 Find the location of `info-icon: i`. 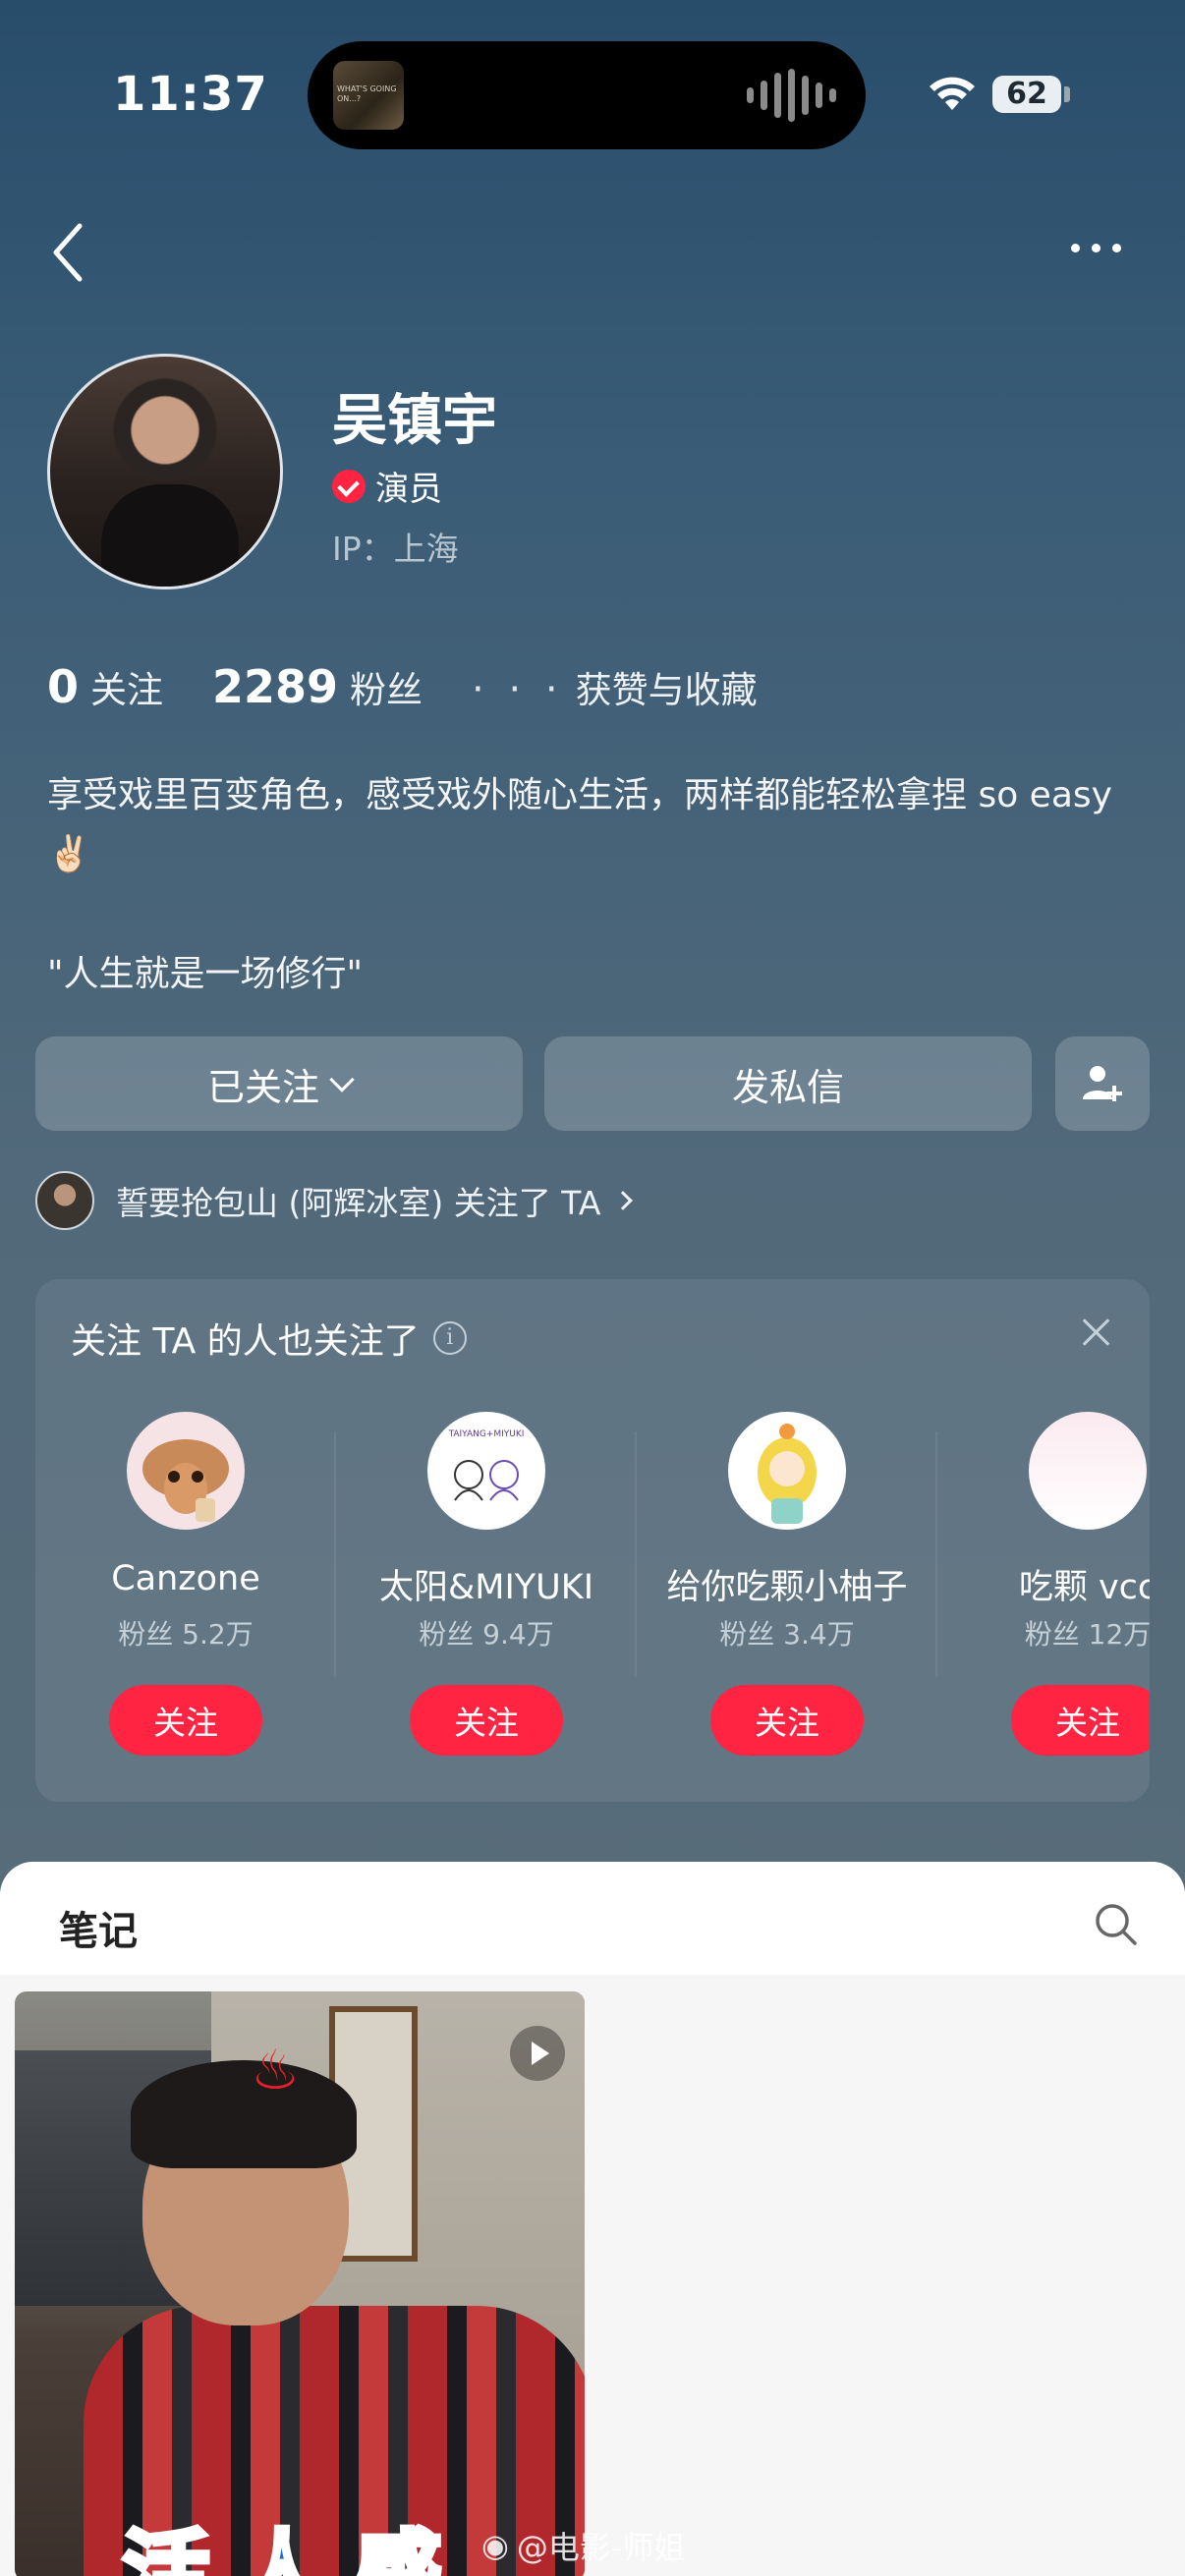

info-icon: i is located at coordinates (449, 1338).